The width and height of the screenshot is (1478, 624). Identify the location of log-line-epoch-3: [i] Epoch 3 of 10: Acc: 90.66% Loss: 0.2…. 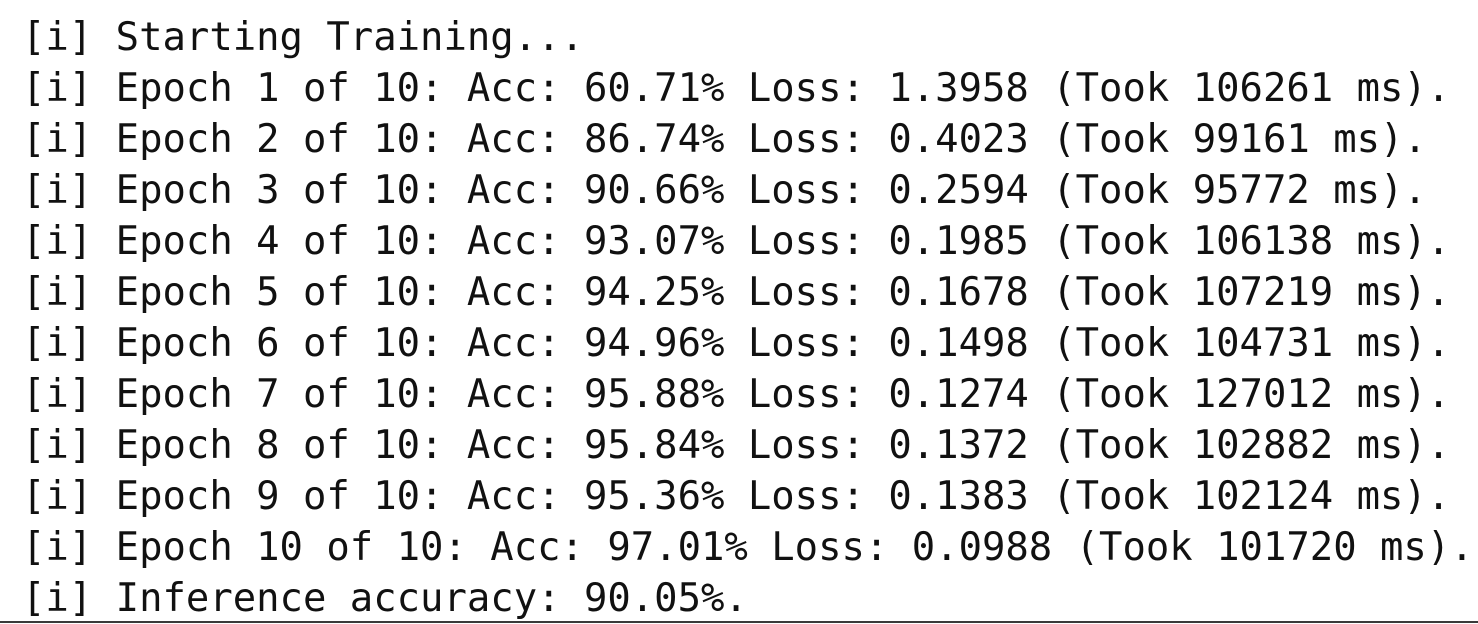
(724, 190).